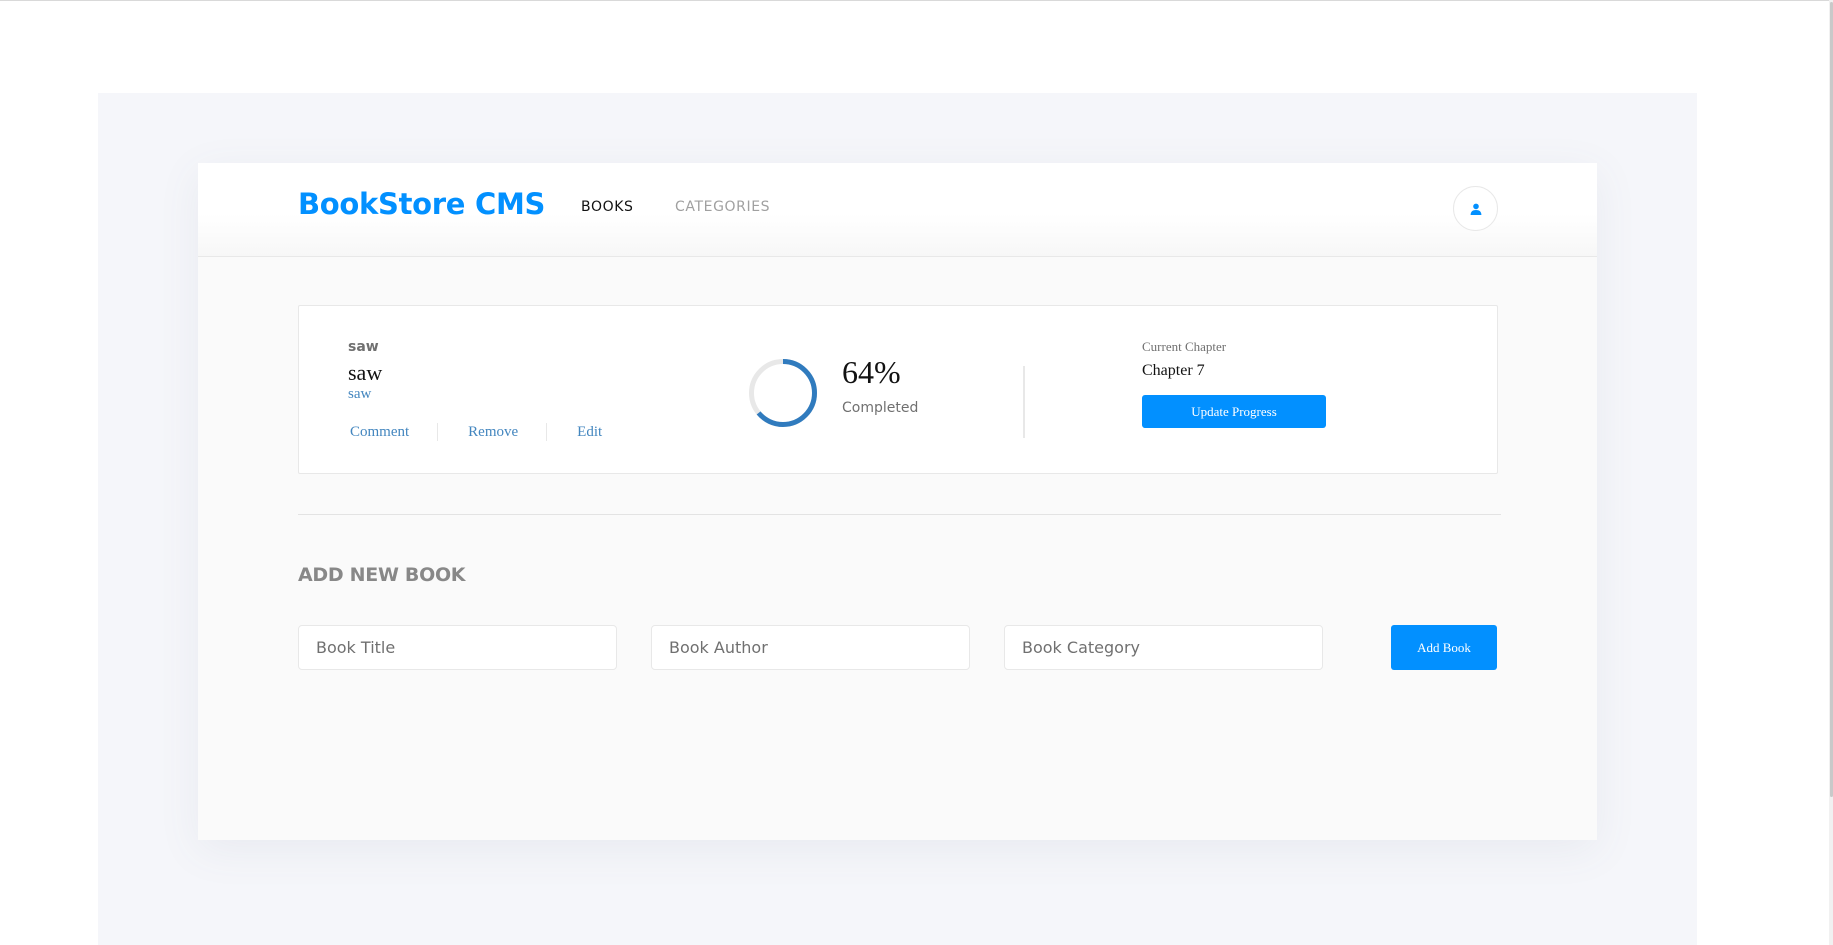 The height and width of the screenshot is (945, 1833). Describe the element at coordinates (783, 393) in the screenshot. I see `progress-circle` at that location.